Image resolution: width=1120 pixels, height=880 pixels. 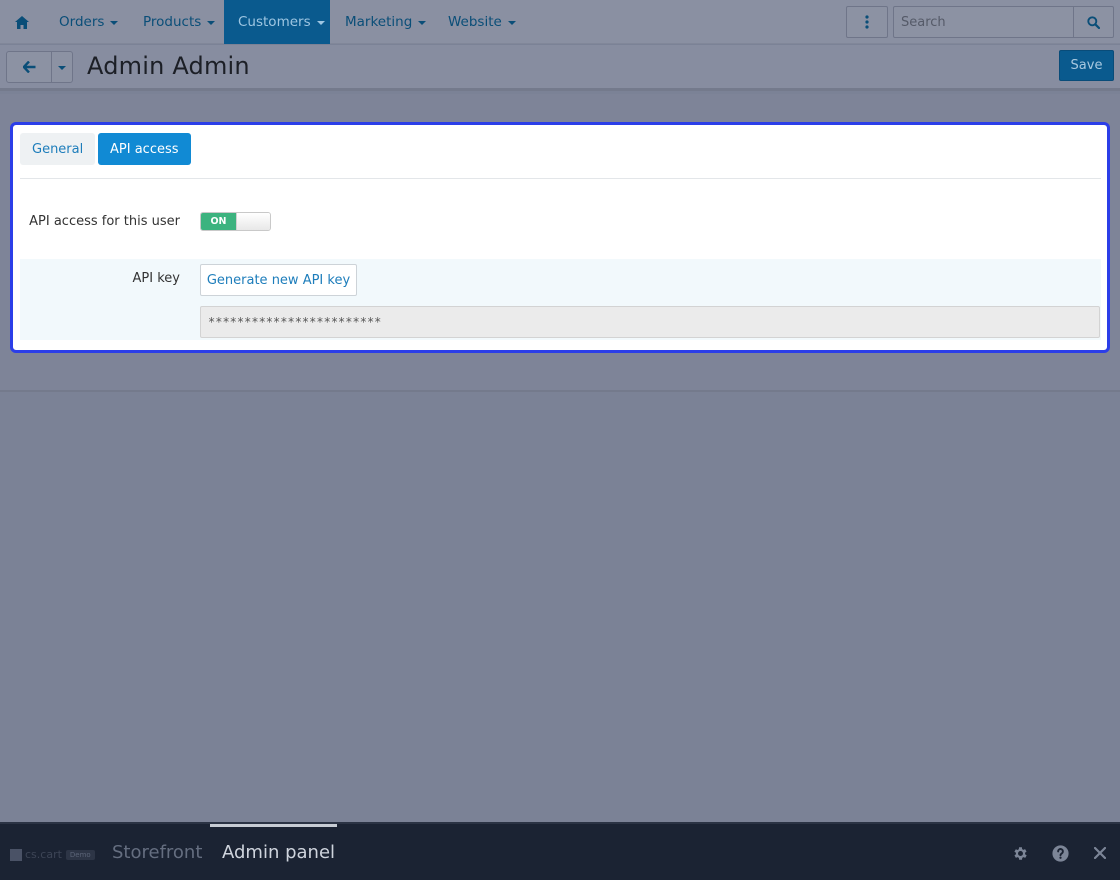 I want to click on arrow-left-icon, so click(x=28, y=67).